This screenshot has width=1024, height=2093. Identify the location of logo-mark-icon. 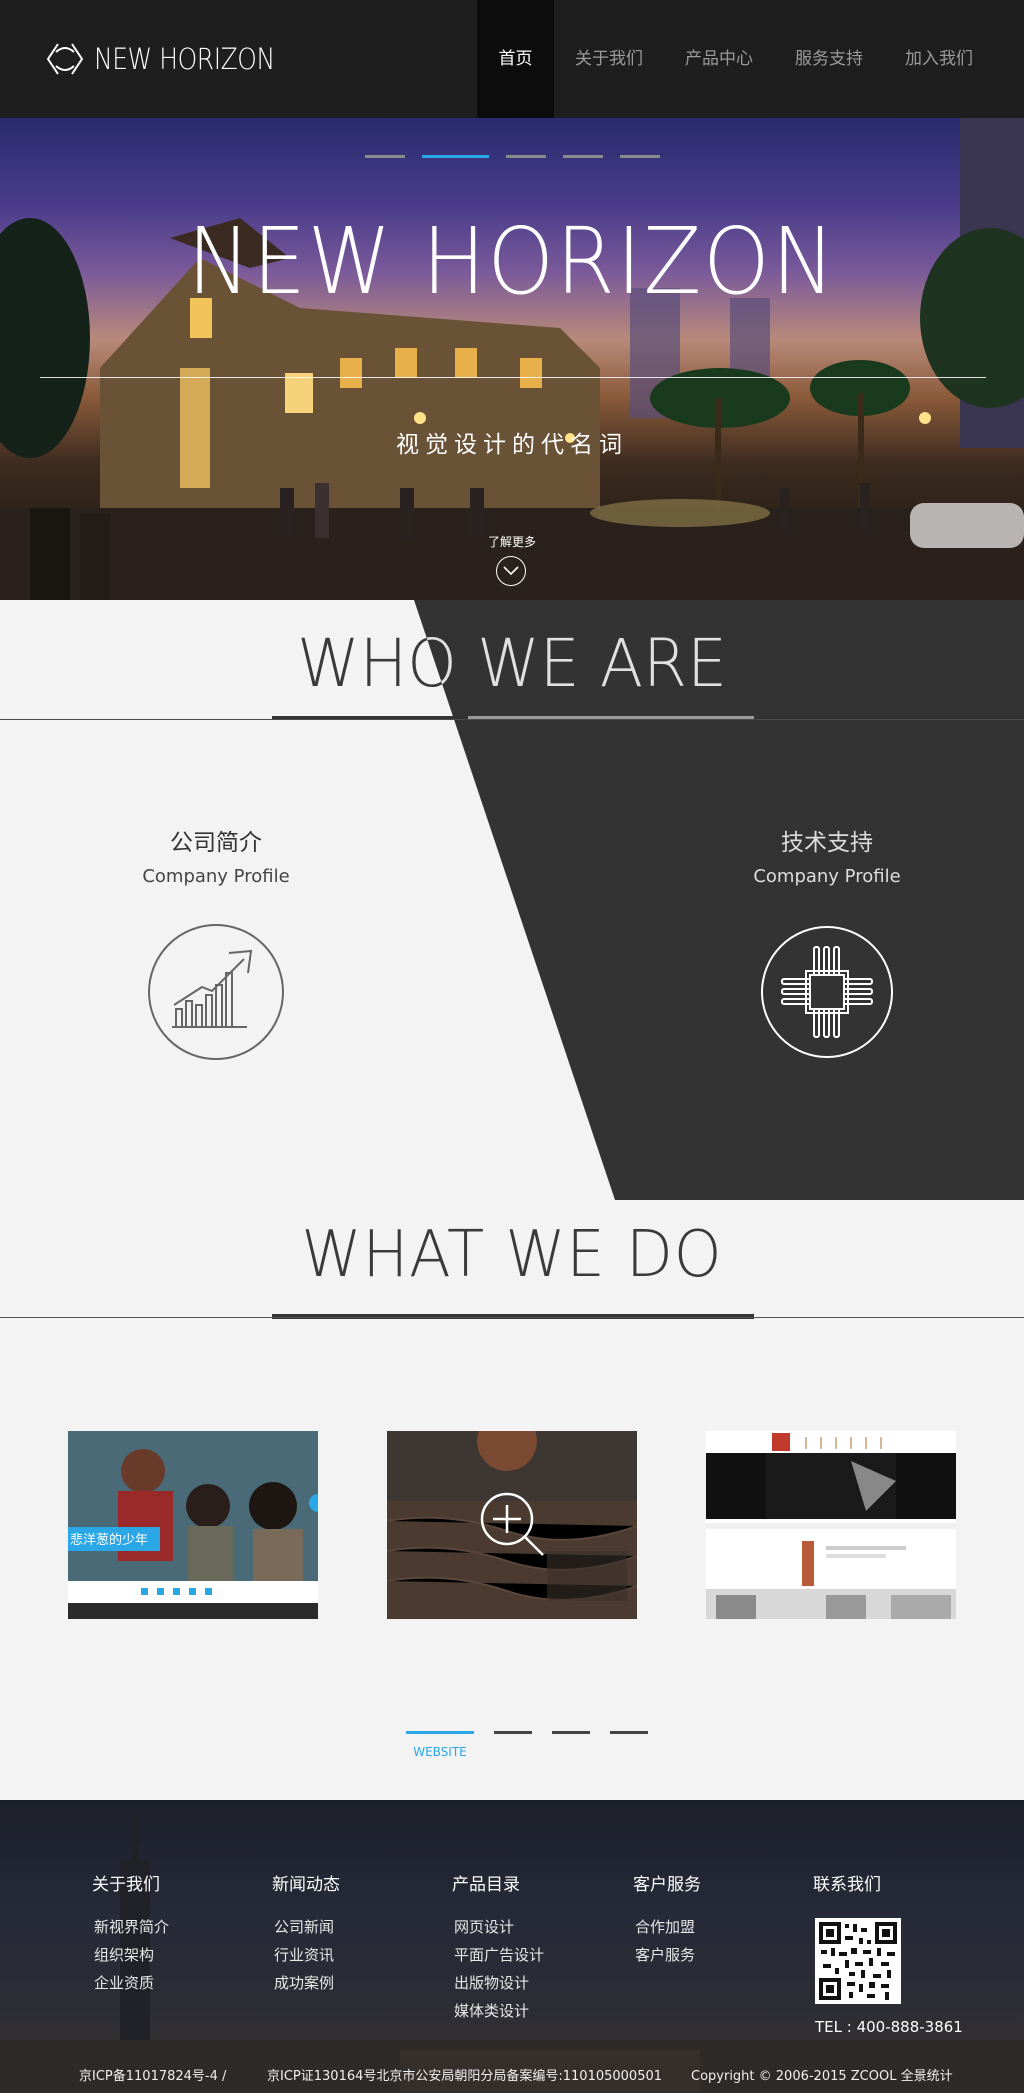
(65, 59).